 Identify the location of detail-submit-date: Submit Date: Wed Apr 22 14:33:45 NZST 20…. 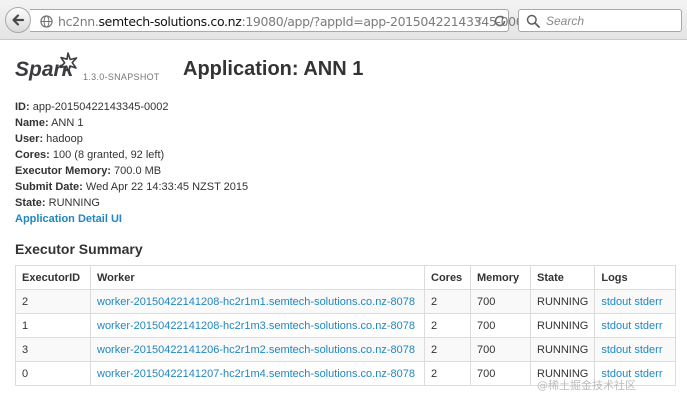
(132, 187).